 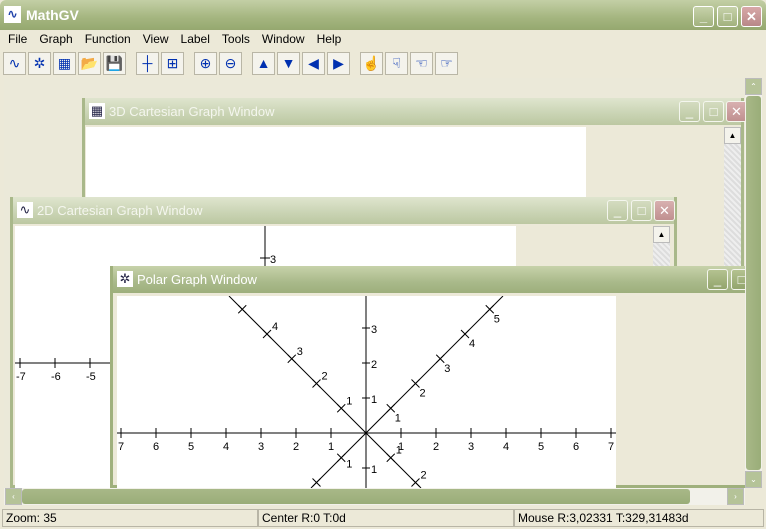 I want to click on diagonal-tick-label: 4, so click(x=275, y=327).